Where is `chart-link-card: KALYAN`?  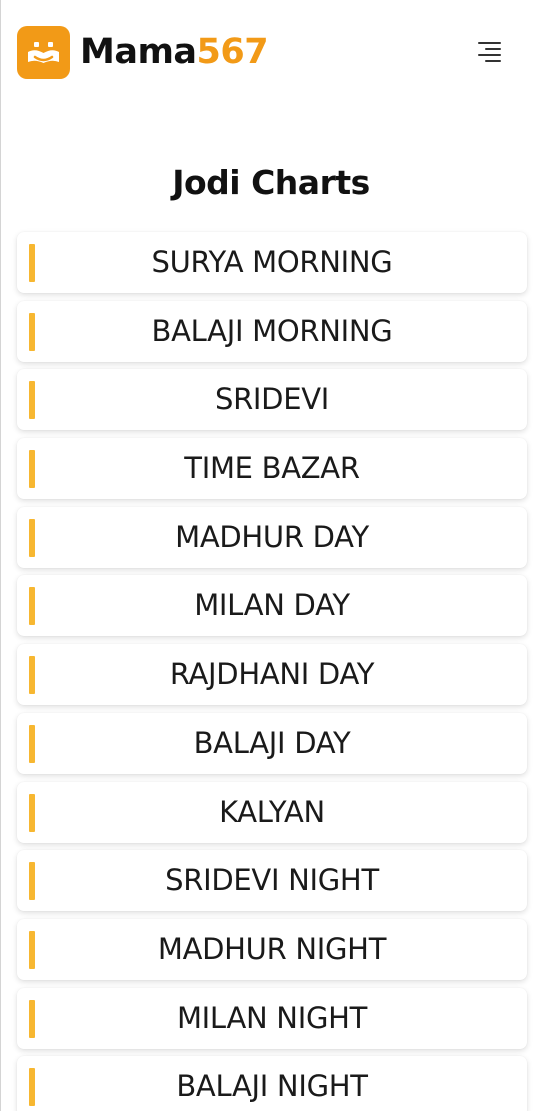 chart-link-card: KALYAN is located at coordinates (272, 812).